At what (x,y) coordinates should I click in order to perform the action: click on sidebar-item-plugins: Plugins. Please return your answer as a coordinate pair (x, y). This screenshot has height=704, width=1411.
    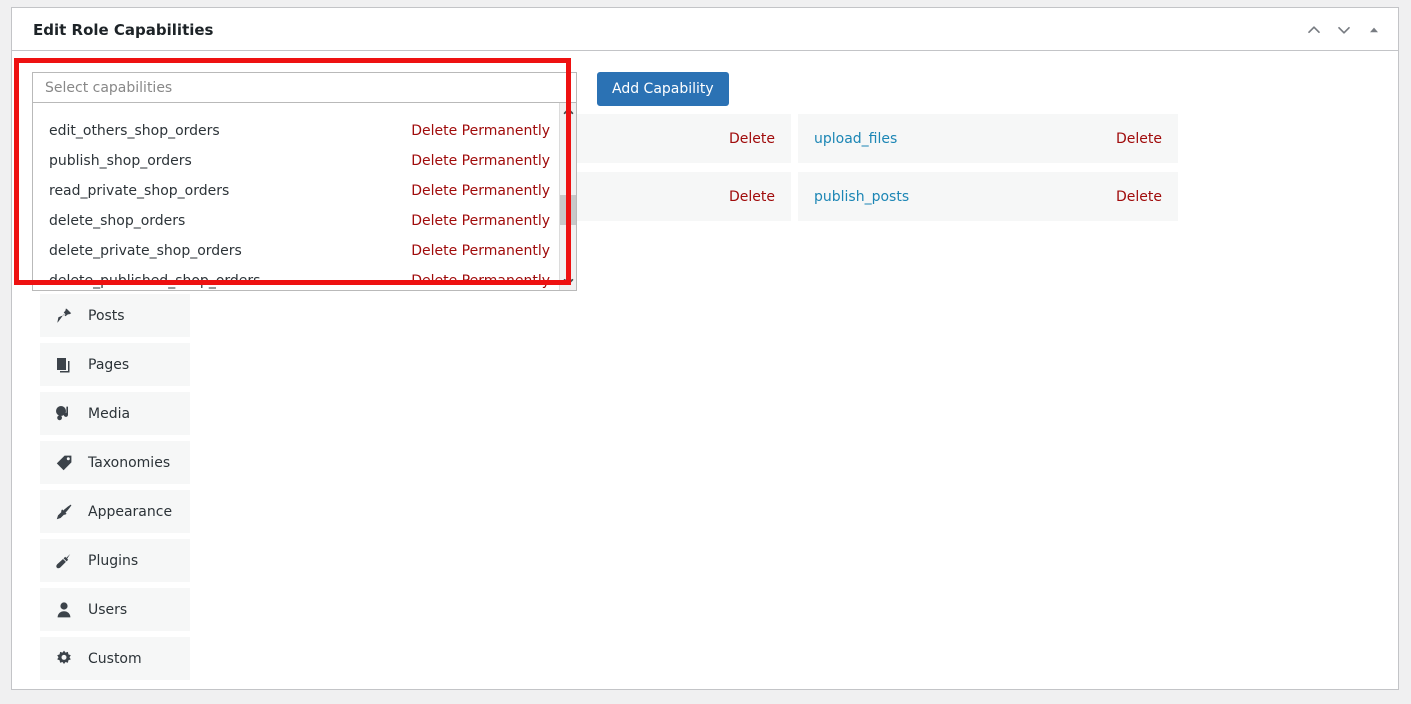
    Looking at the image, I should click on (115, 560).